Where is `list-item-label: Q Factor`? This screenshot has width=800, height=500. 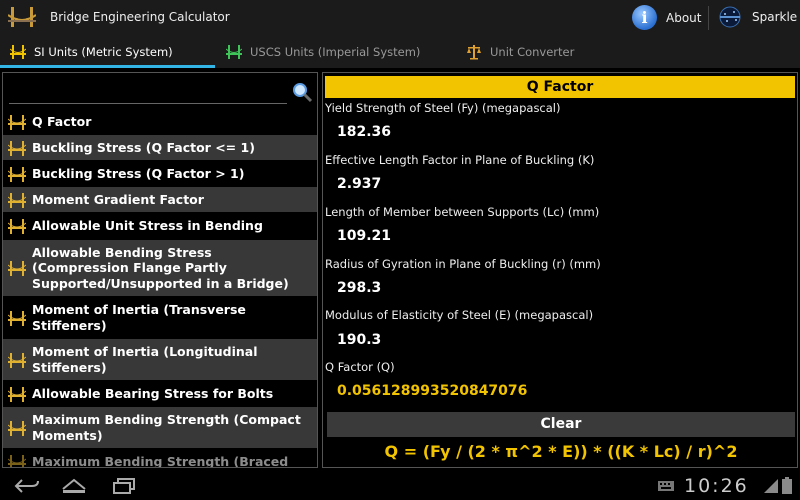
list-item-label: Q Factor is located at coordinates (62, 121).